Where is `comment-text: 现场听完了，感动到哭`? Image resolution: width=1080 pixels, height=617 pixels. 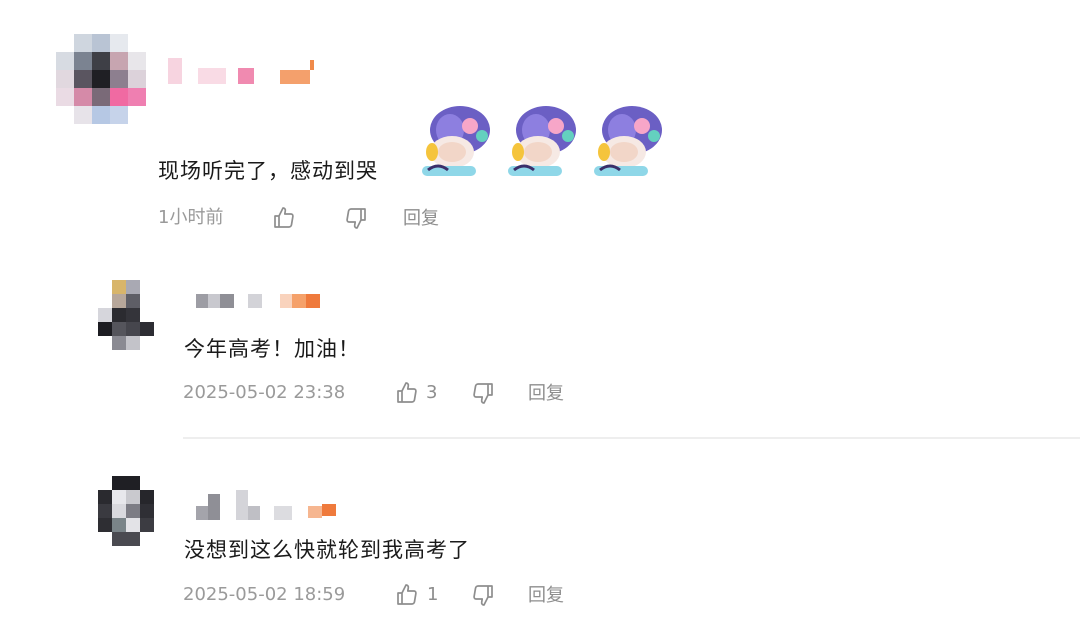 comment-text: 现场听完了，感动到哭 is located at coordinates (268, 171).